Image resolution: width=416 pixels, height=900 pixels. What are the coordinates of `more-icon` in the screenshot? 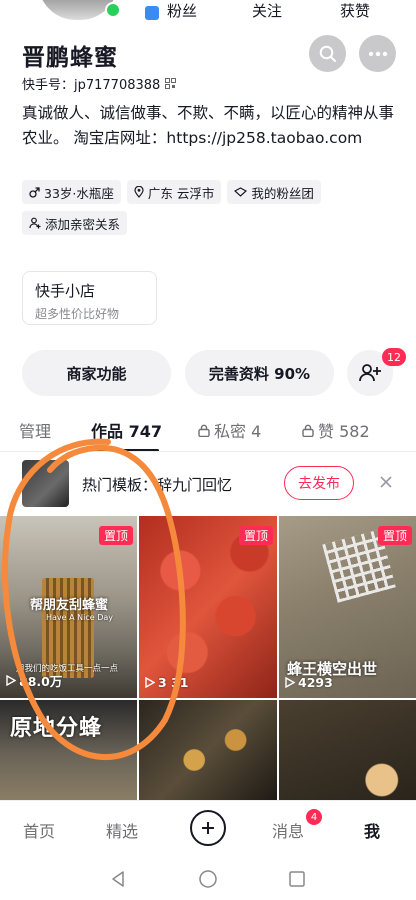 It's located at (377, 53).